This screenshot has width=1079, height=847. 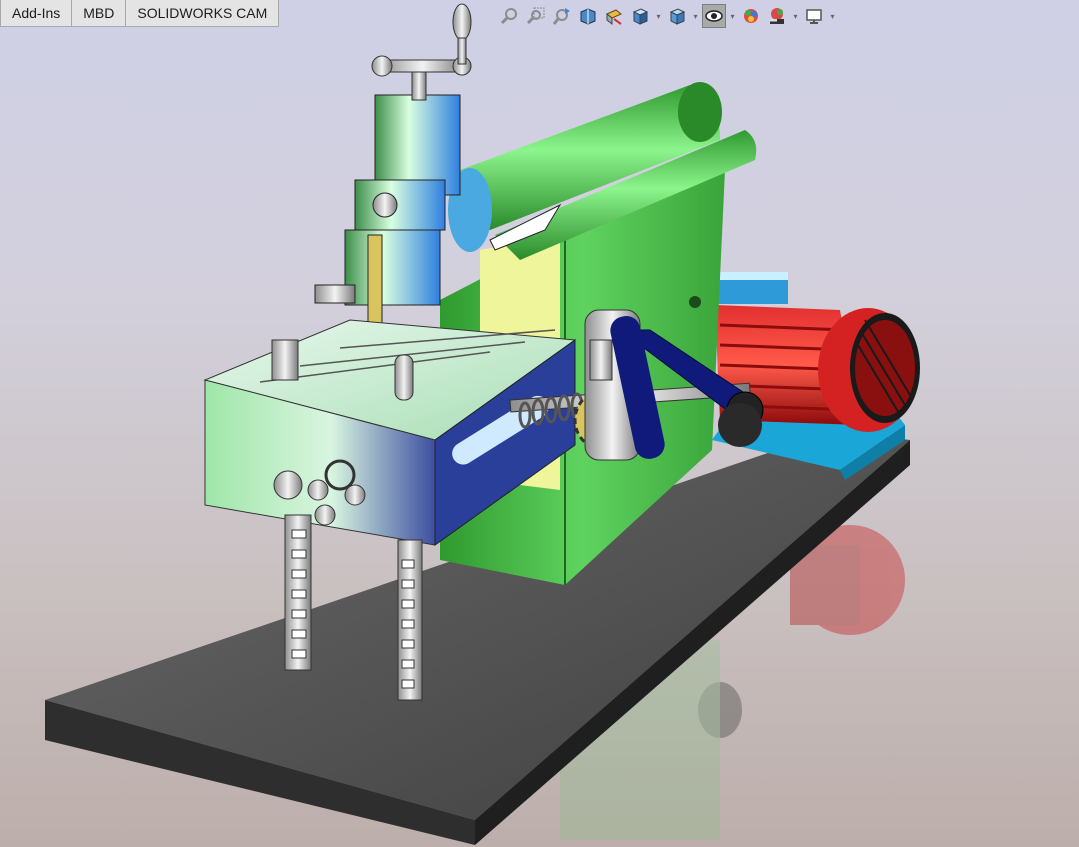 I want to click on section-view-button, so click(x=588, y=16).